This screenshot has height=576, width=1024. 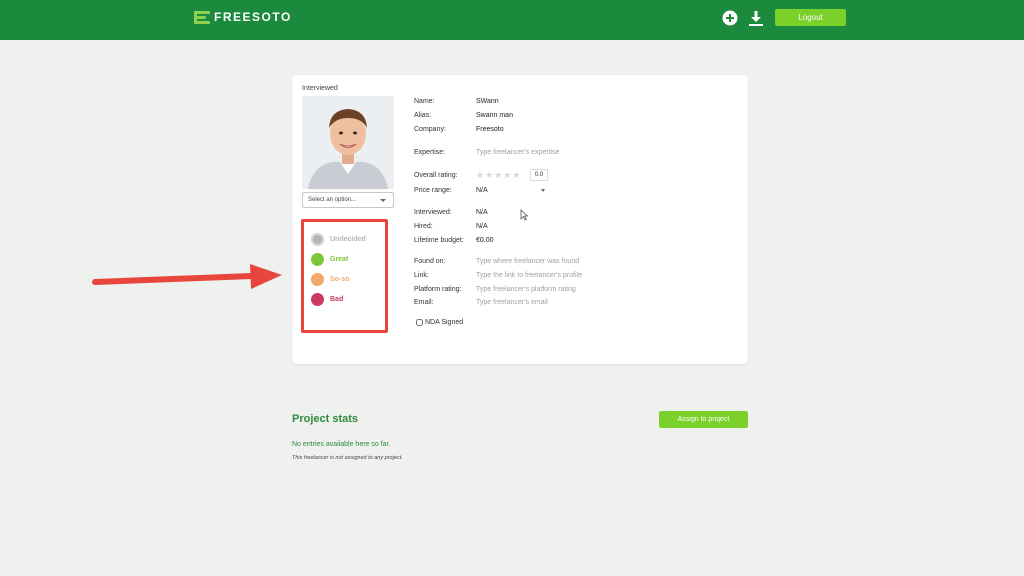 What do you see at coordinates (539, 175) in the screenshot?
I see `overall-rating-value: 0.0` at bounding box center [539, 175].